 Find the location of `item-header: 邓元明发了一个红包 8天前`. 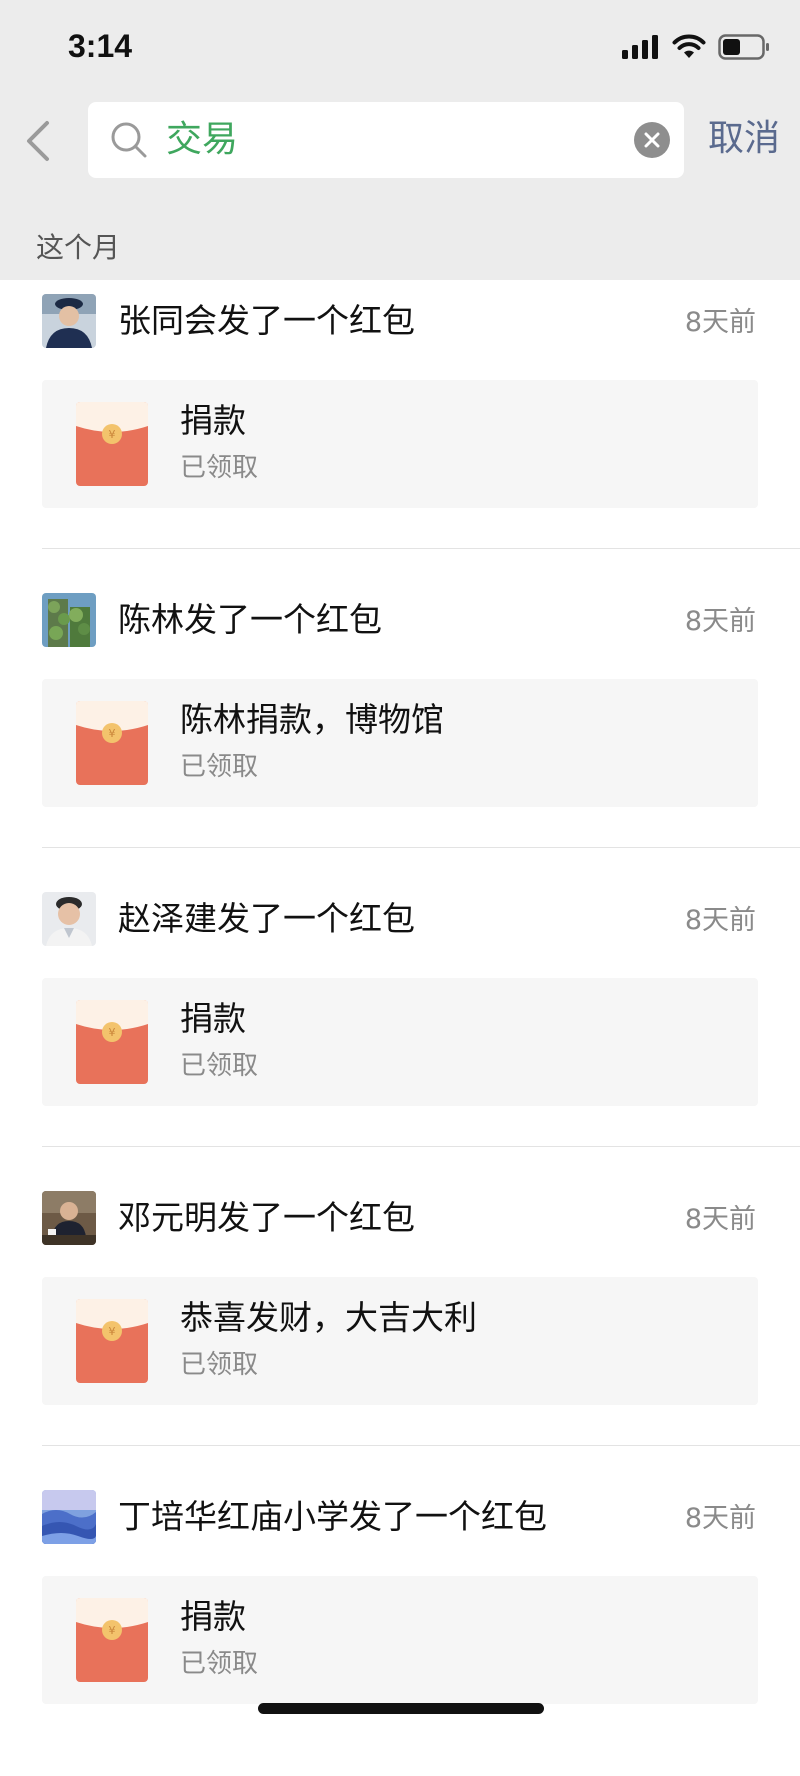

item-header: 邓元明发了一个红包 8天前 is located at coordinates (400, 1219).